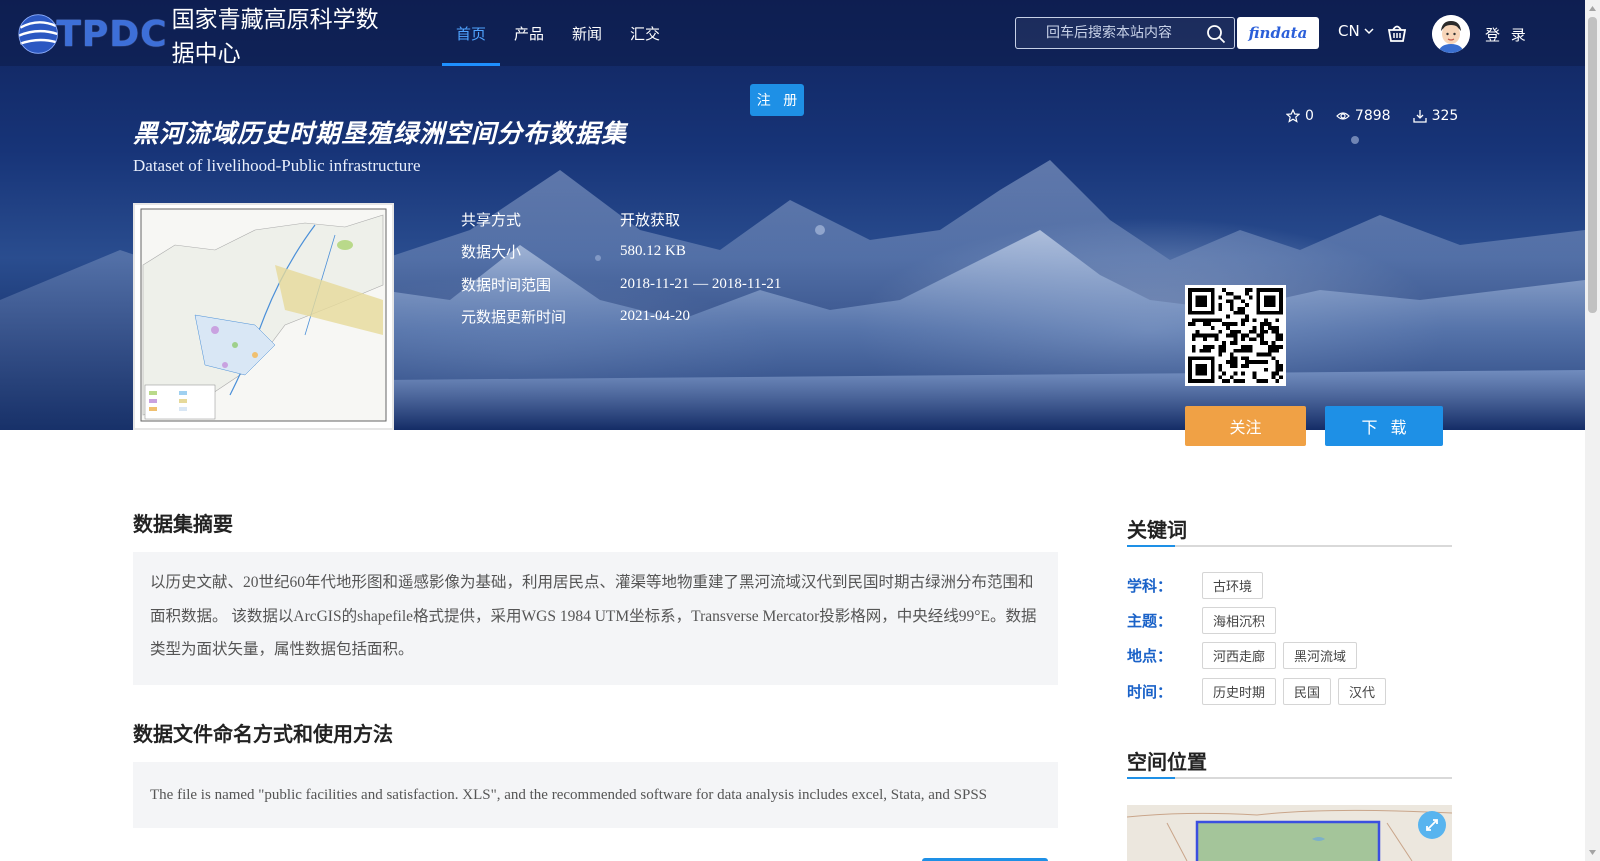 This screenshot has height=861, width=1600. Describe the element at coordinates (701, 283) in the screenshot. I see `meta-value: 2018-11-21 — 2018-11-21` at that location.